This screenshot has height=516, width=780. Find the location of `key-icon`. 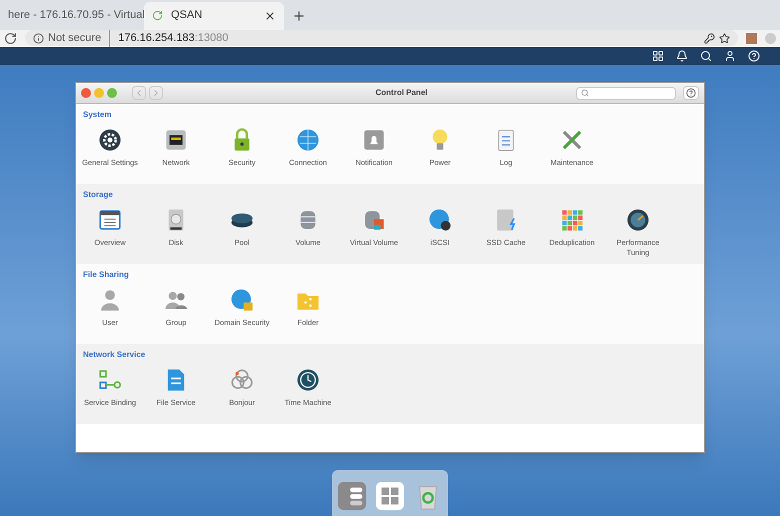

key-icon is located at coordinates (709, 38).